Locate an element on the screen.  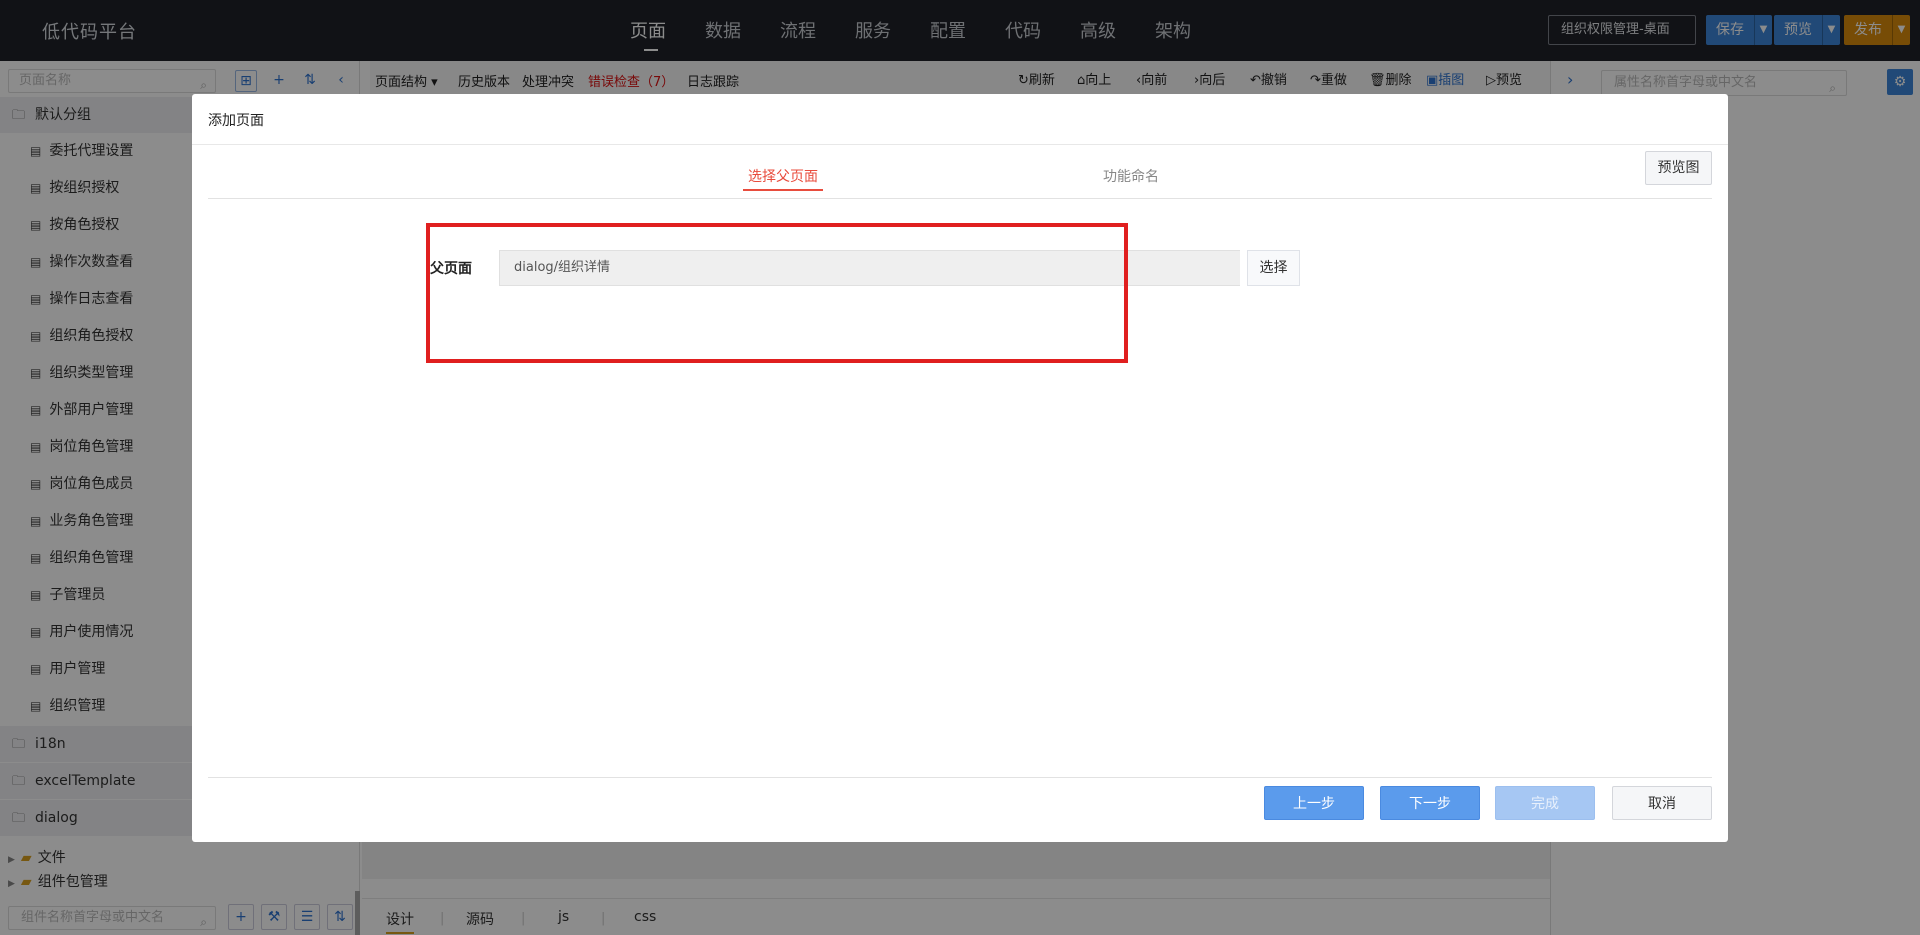
preview-image-button: 预览图 is located at coordinates (1678, 168).